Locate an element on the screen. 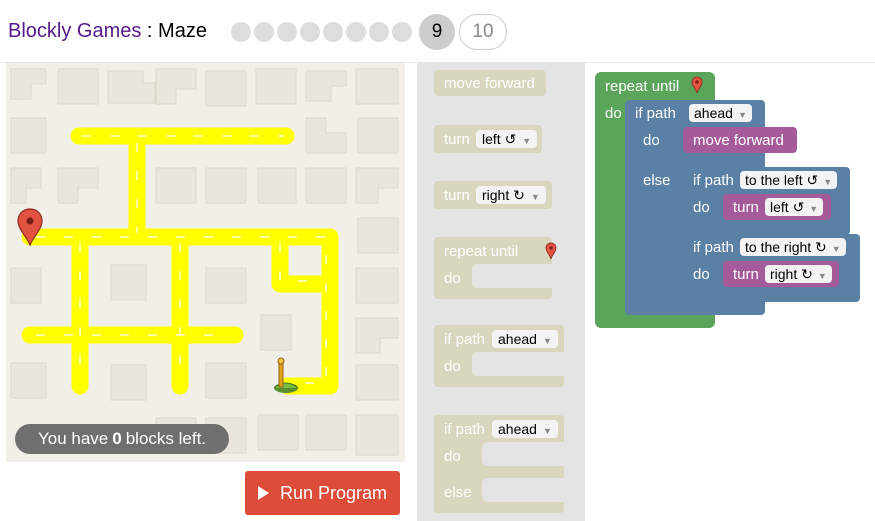  if-else-do-label: do is located at coordinates (651, 140).